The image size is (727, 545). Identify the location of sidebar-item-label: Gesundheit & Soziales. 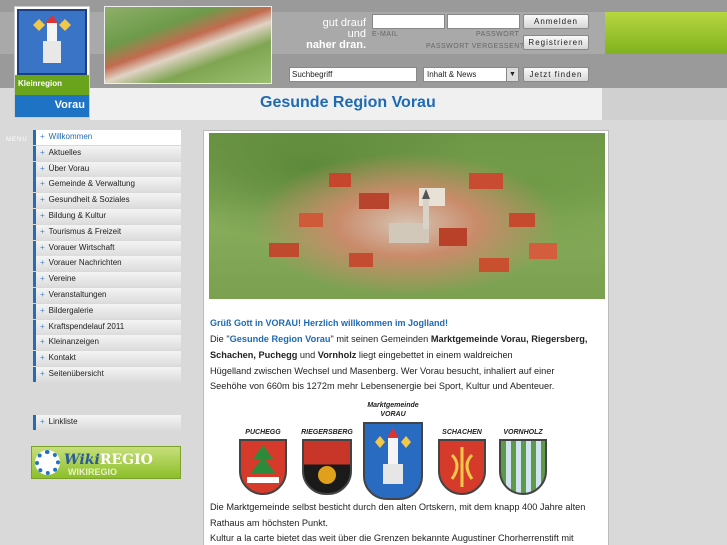
(89, 200).